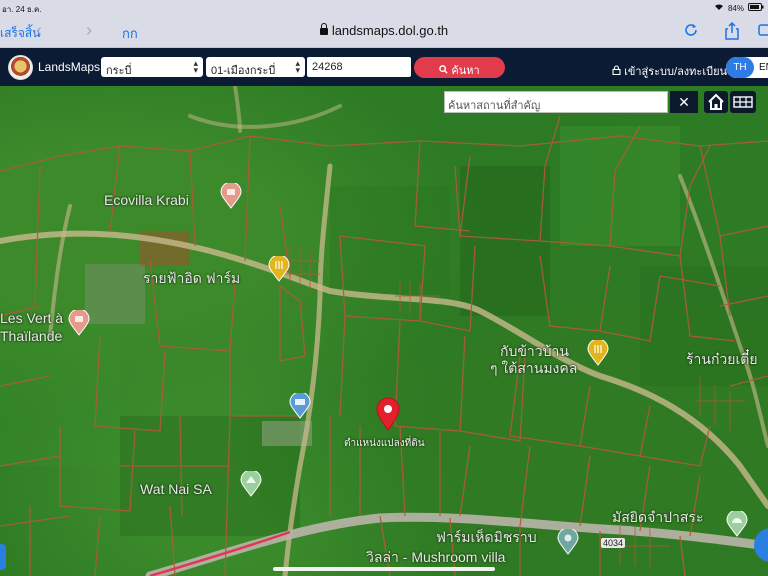  What do you see at coordinates (119, 71) in the screenshot?
I see `province-value: กระบี่` at bounding box center [119, 71].